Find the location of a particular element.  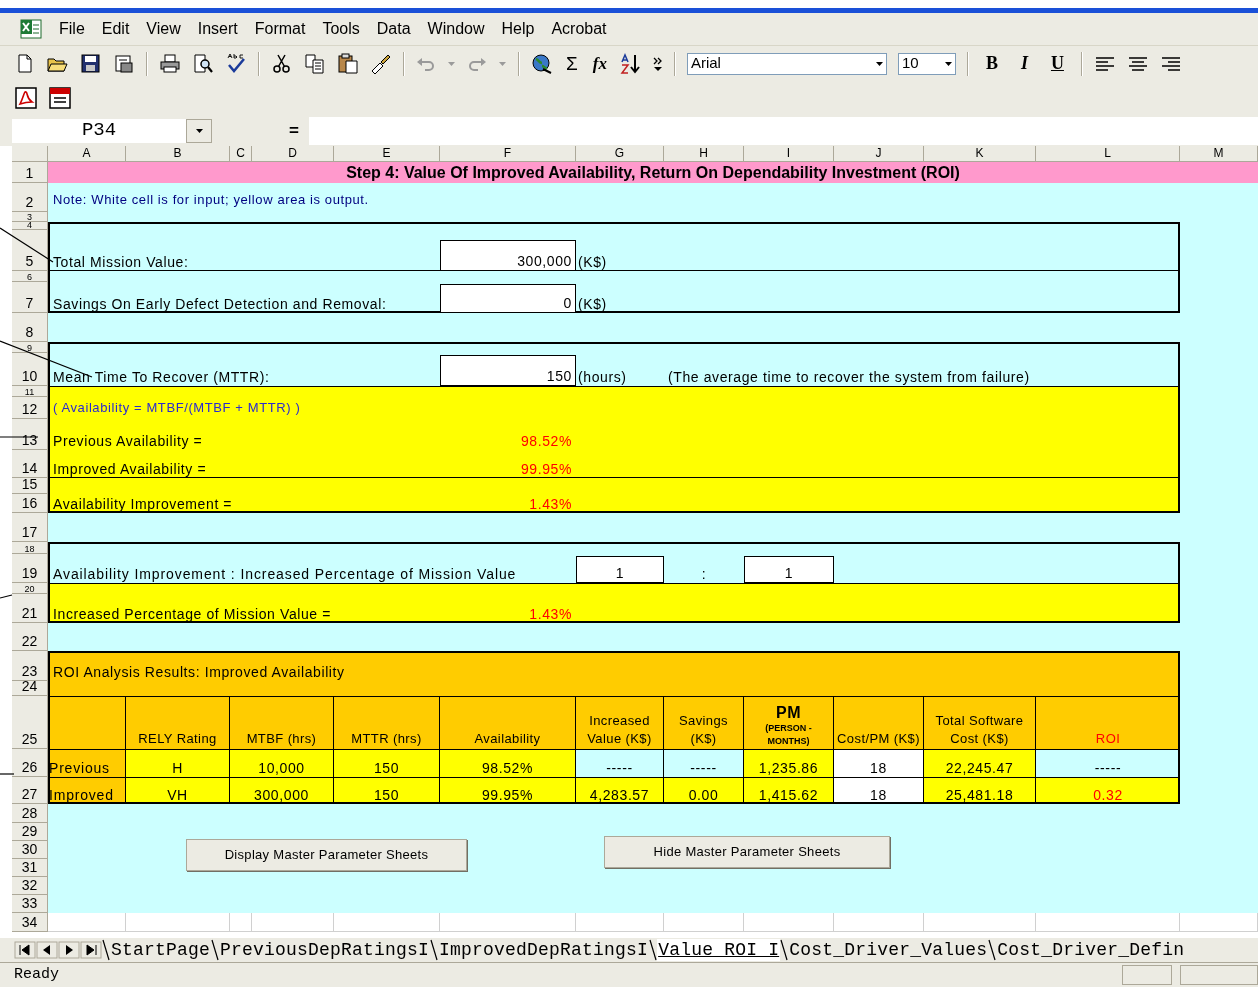

row-header: 22 is located at coordinates (30, 637).